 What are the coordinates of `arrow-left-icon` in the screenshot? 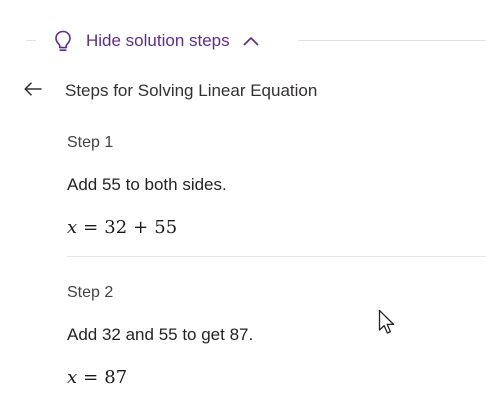 It's located at (33, 91).